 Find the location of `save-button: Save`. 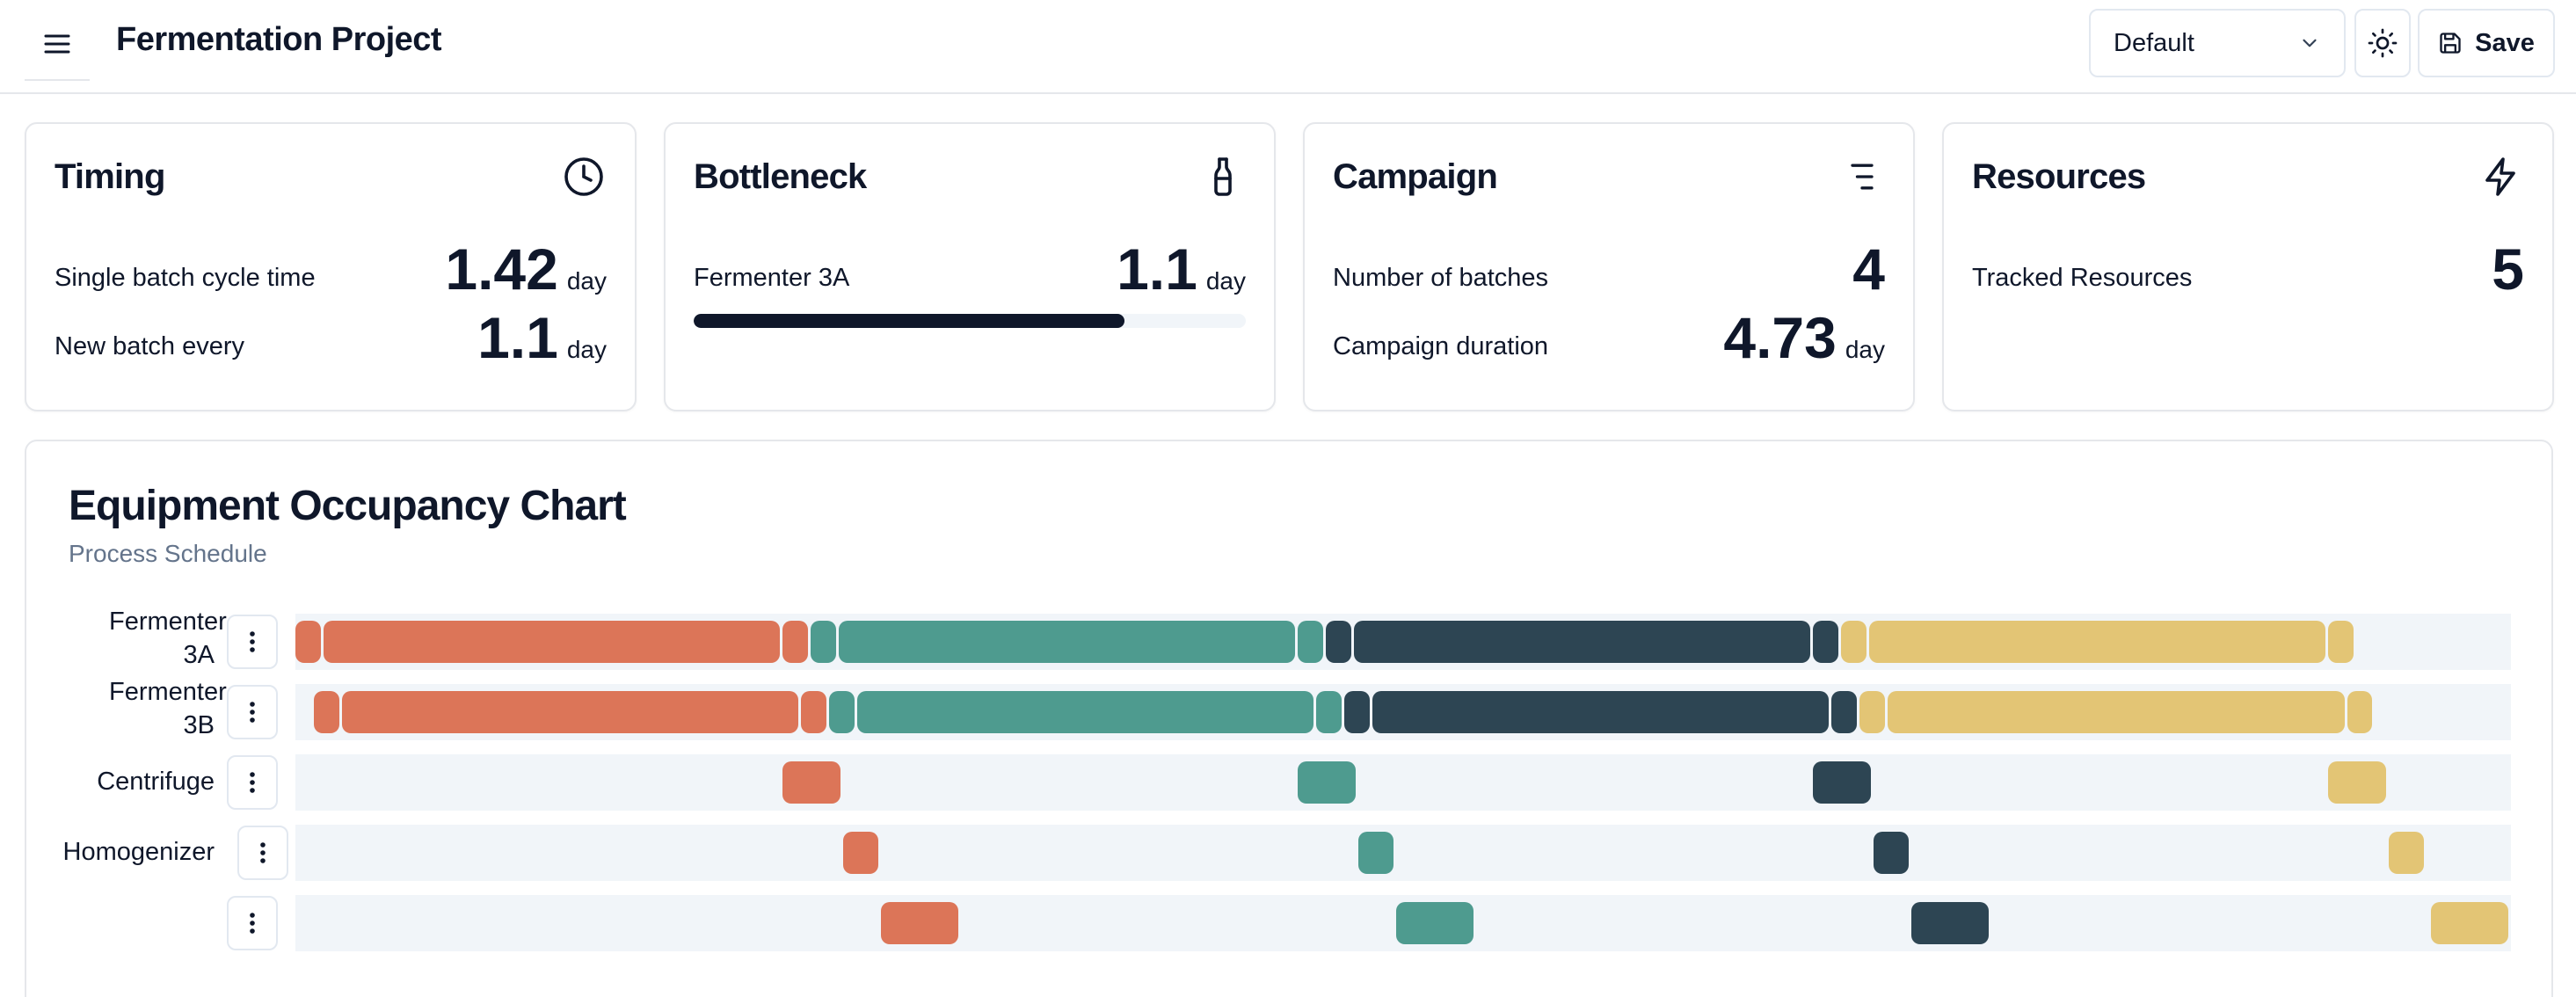

save-button: Save is located at coordinates (2486, 43).